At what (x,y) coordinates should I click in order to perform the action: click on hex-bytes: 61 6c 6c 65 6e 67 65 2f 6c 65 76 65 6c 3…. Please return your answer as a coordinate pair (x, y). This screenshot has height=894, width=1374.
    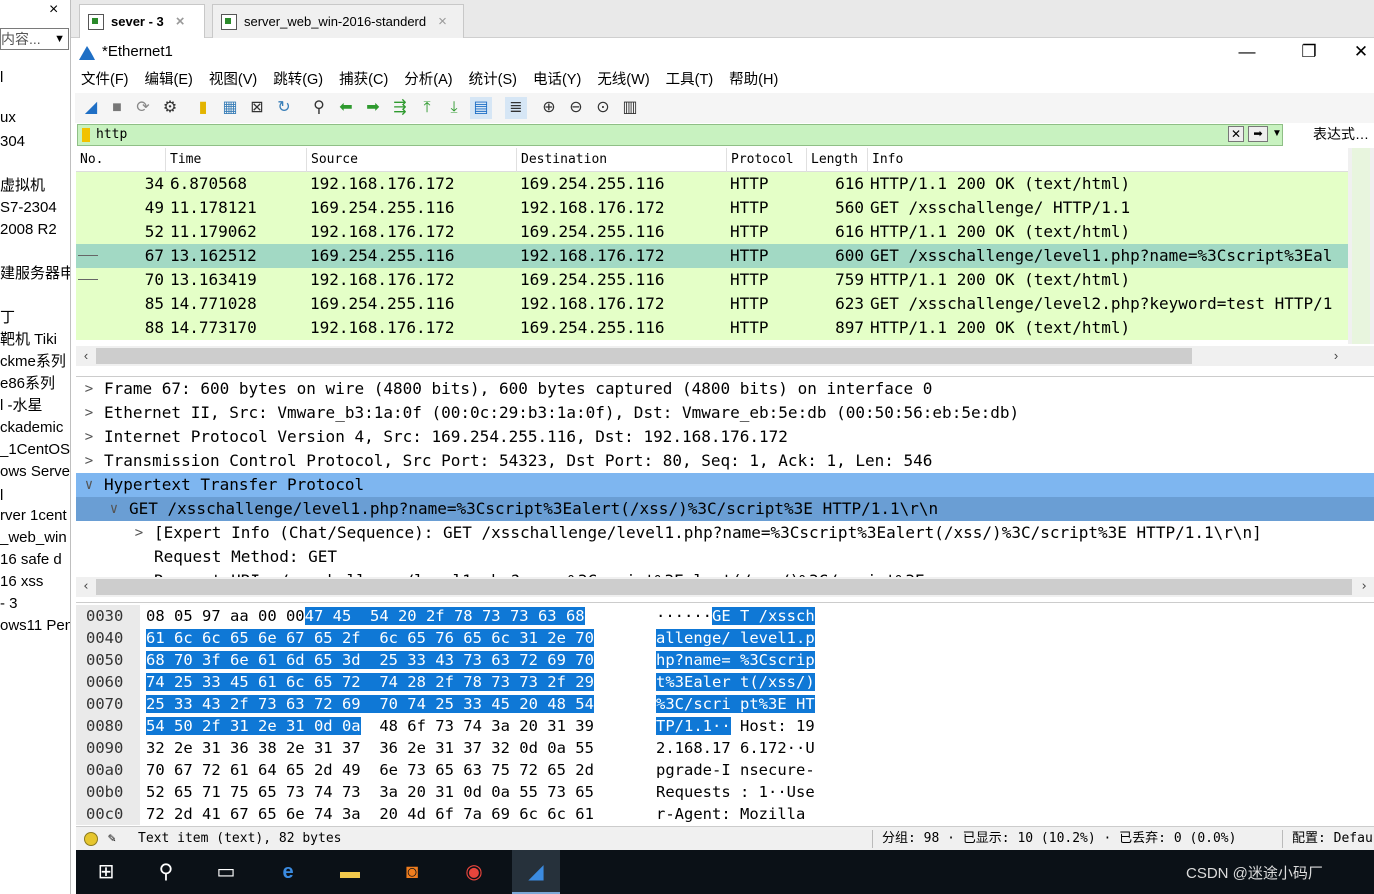
    Looking at the image, I should click on (370, 638).